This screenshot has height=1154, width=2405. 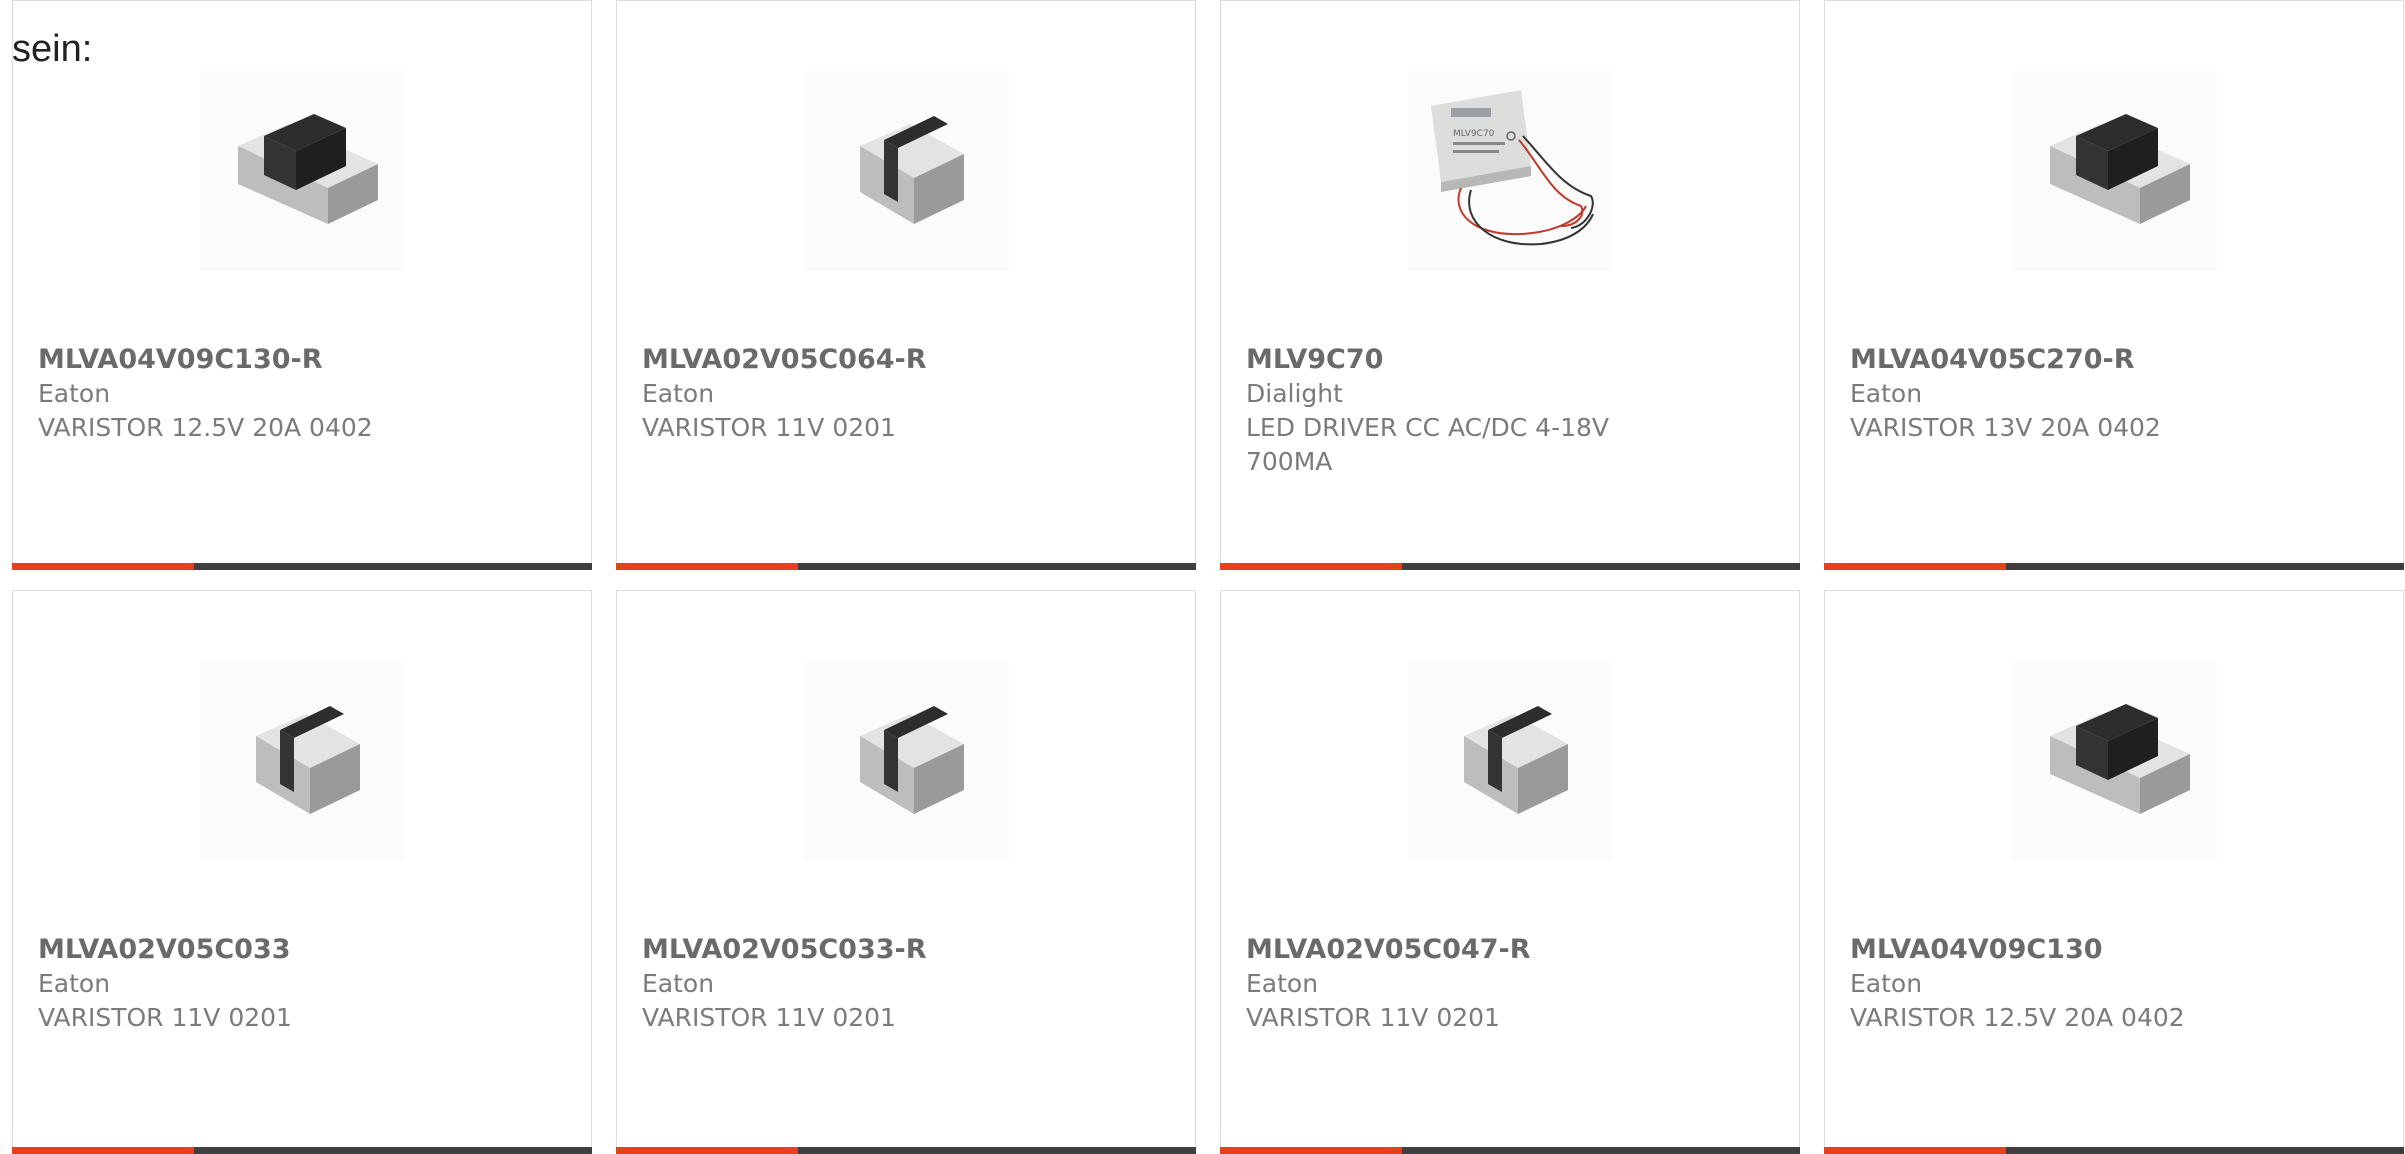 What do you see at coordinates (912, 950) in the screenshot?
I see `product-part-number: MLVA02V05C033-R` at bounding box center [912, 950].